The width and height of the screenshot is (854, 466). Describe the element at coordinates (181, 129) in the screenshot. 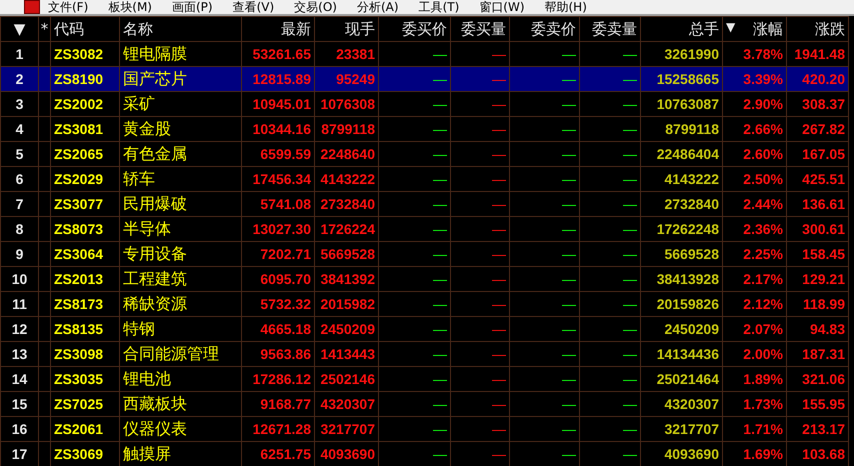

I see `table-cell: 黄金股` at that location.